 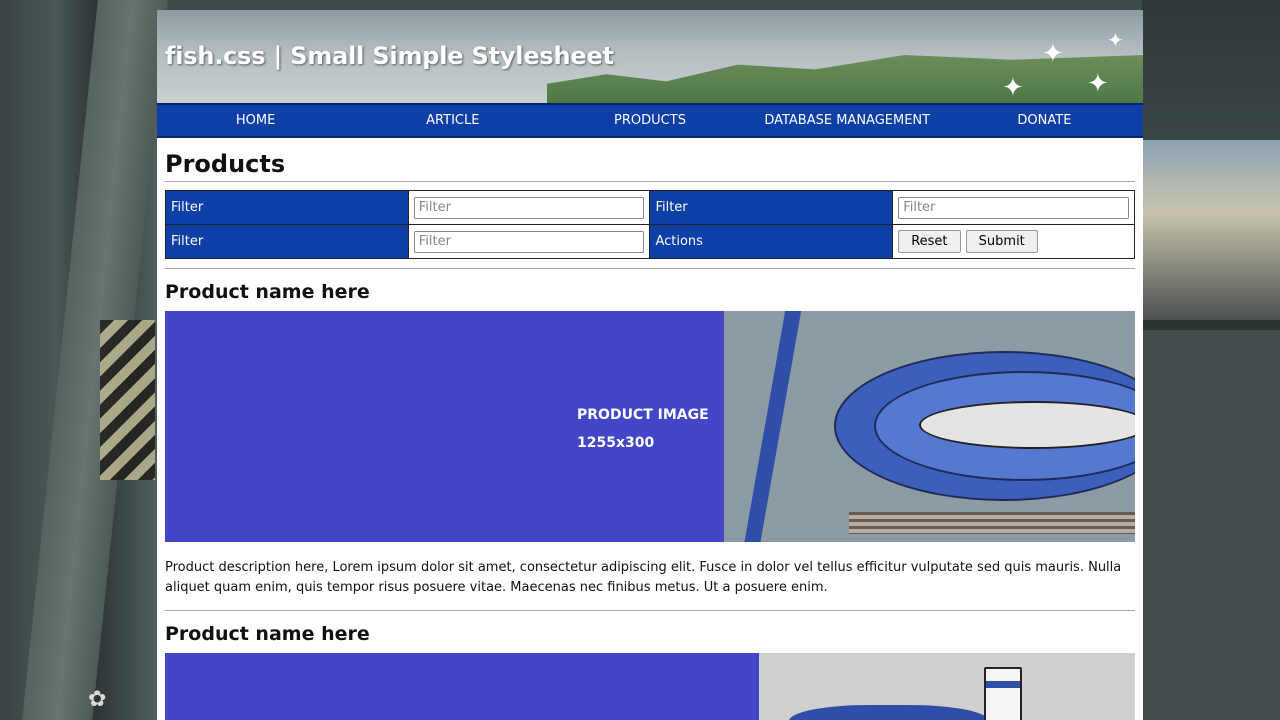 I want to click on cup-icon, so click(x=1003, y=693).